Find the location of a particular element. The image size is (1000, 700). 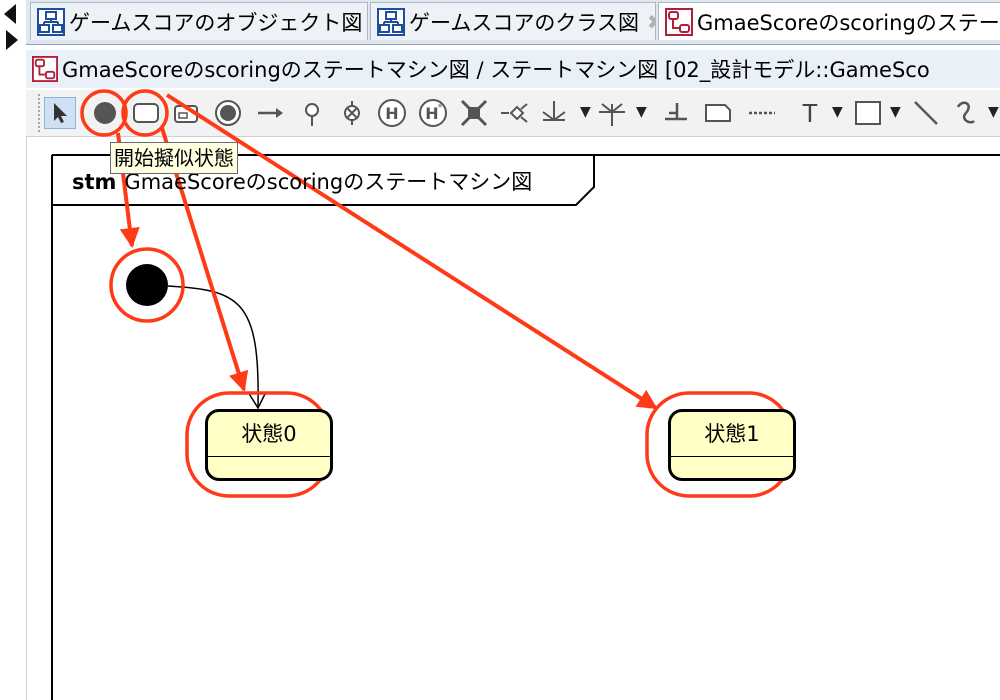

final-state-icon is located at coordinates (228, 113).